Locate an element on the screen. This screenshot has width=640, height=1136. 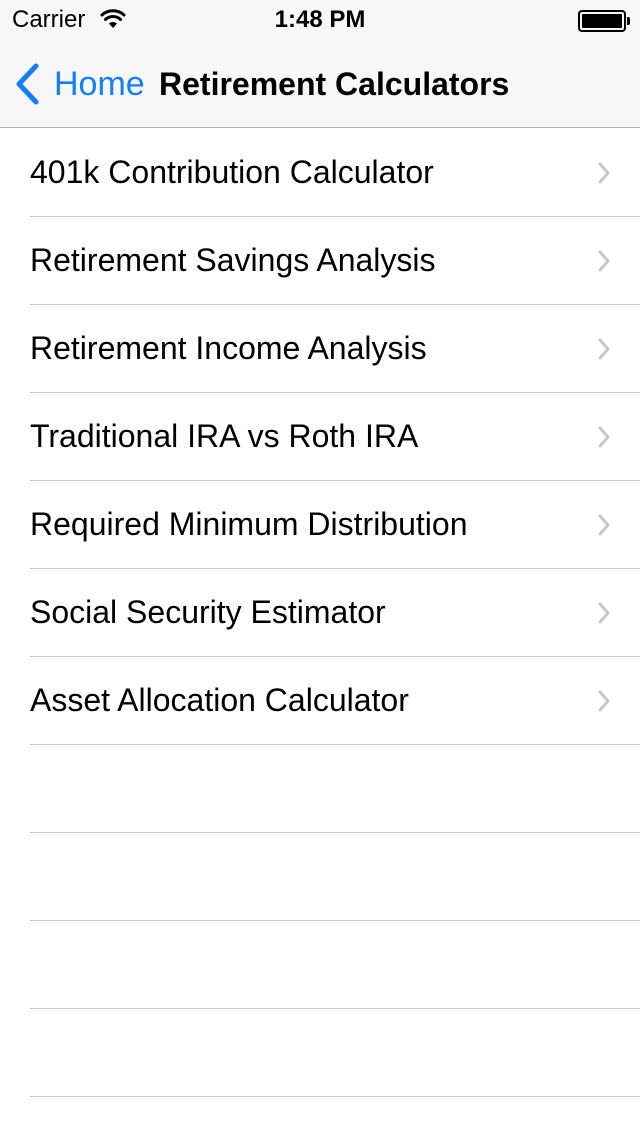
status-time: 1:48 PM is located at coordinates (320, 19).